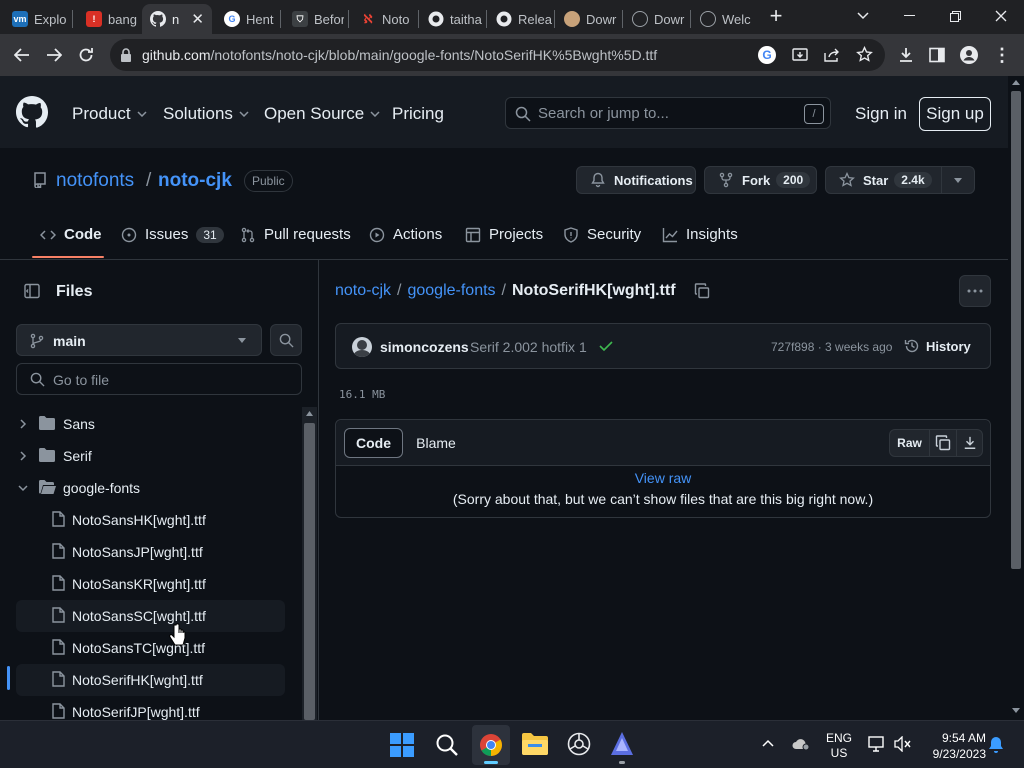 The height and width of the screenshot is (768, 1024). I want to click on avatar, so click(362, 347).